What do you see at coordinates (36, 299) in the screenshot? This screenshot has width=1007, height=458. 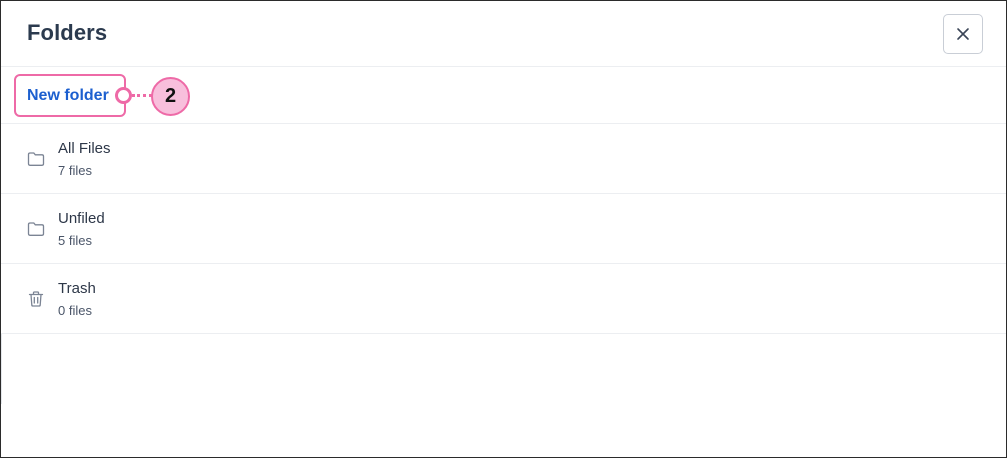 I see `trash-icon` at bounding box center [36, 299].